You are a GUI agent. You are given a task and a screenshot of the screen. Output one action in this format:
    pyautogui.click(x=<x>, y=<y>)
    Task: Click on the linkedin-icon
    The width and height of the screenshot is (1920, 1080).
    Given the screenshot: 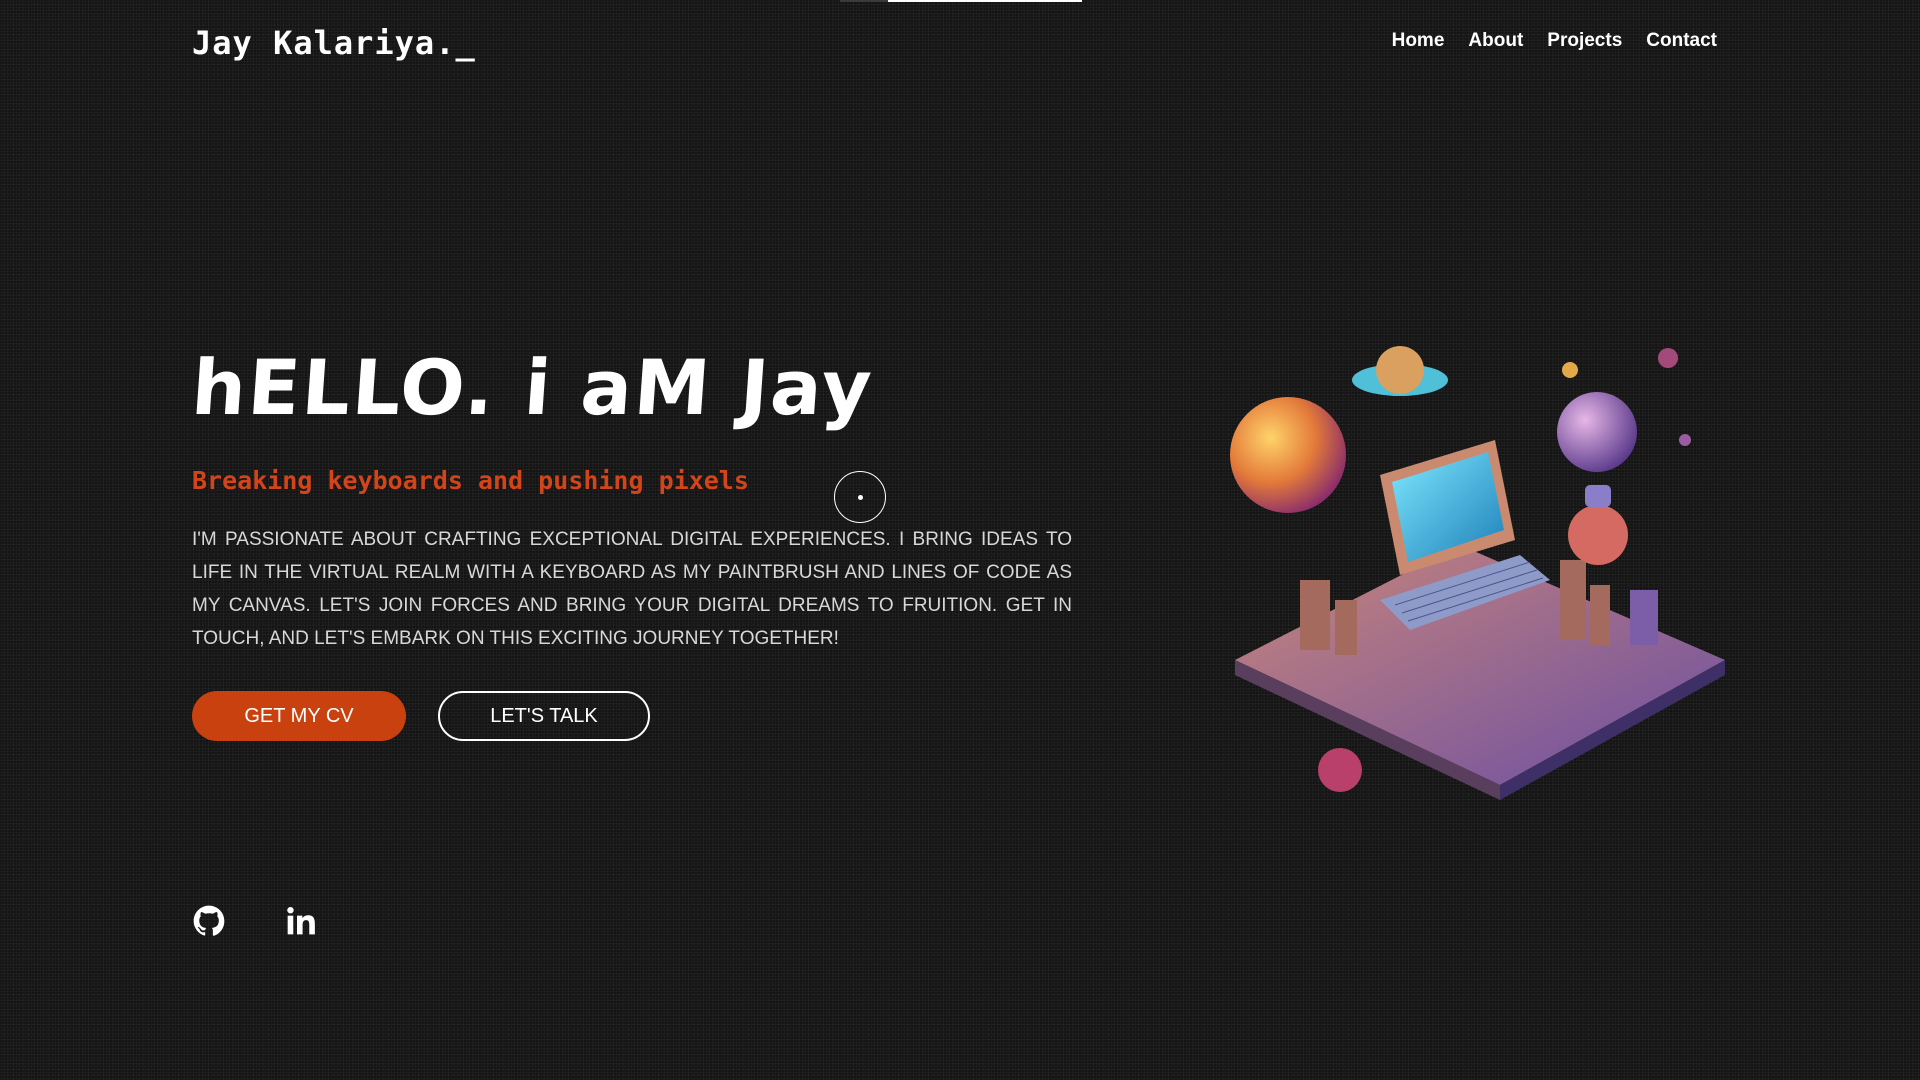 What is the action you would take?
    pyautogui.click(x=301, y=921)
    